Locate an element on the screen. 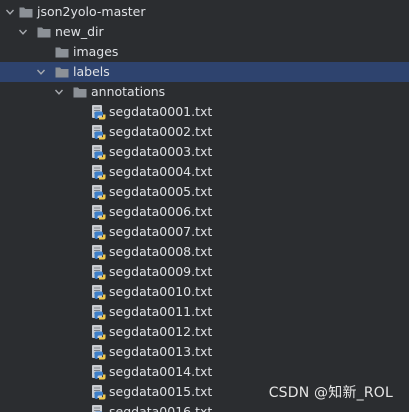 The image size is (409, 412). tree-item-file: segdata0003.txt is located at coordinates (204, 152).